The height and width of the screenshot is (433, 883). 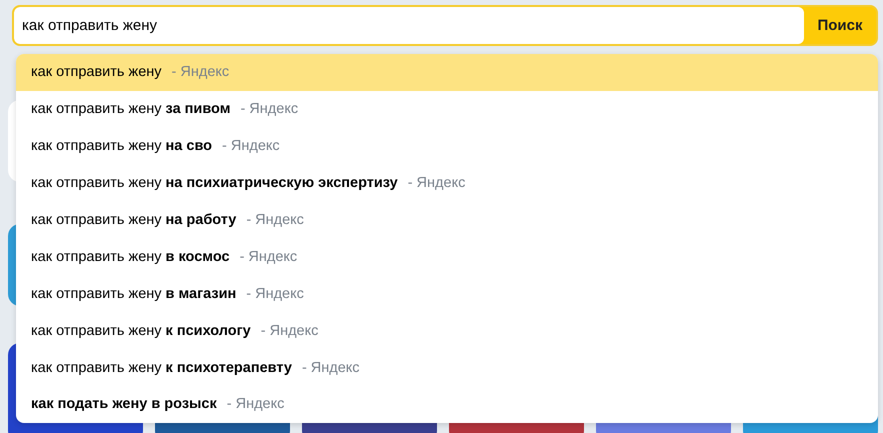 I want to click on suggestion-item: как отправить жену на работу - Яндекс, so click(x=447, y=220).